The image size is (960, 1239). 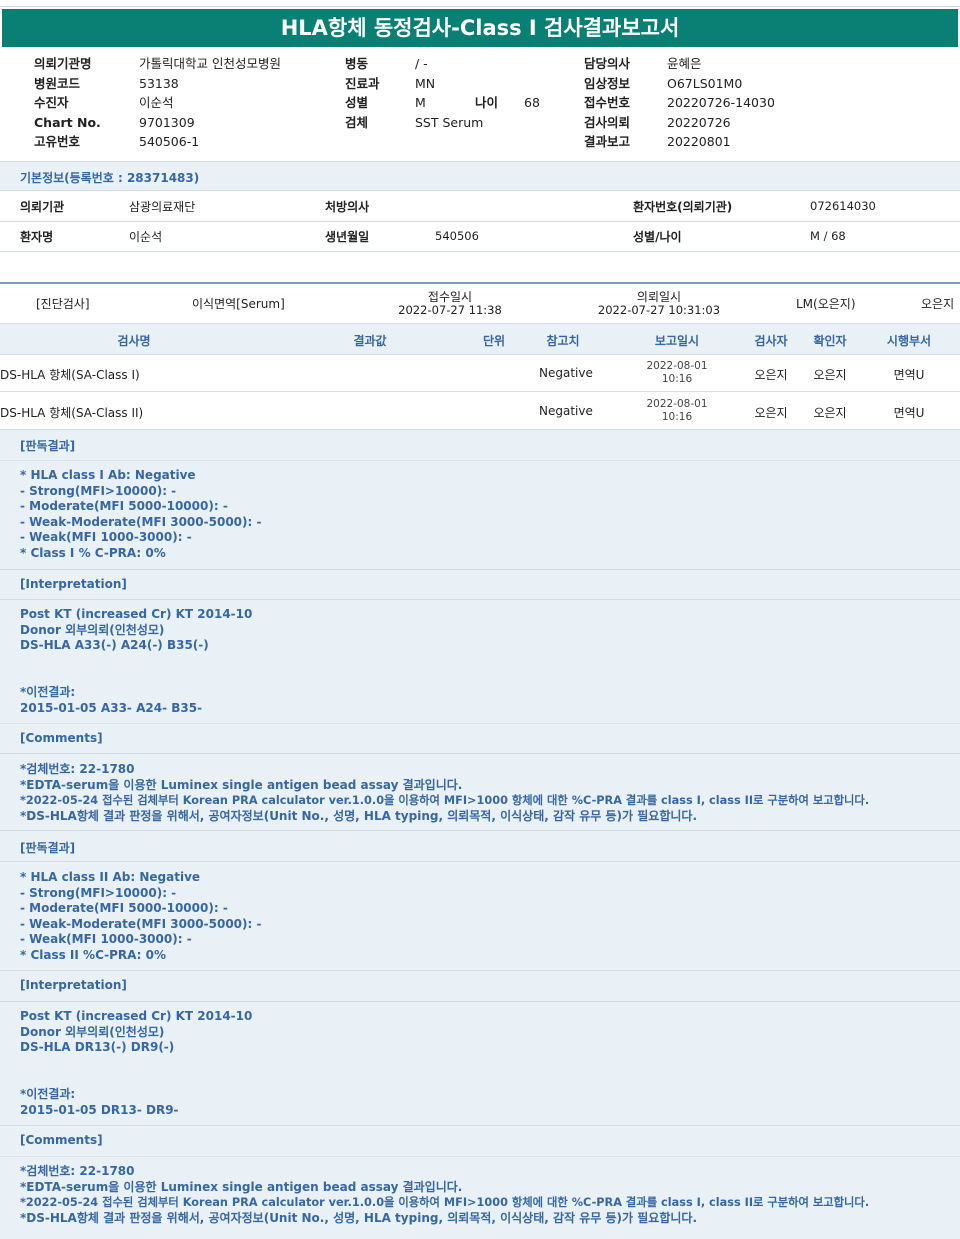 I want to click on value-patient-name: 이순석, so click(x=146, y=237).